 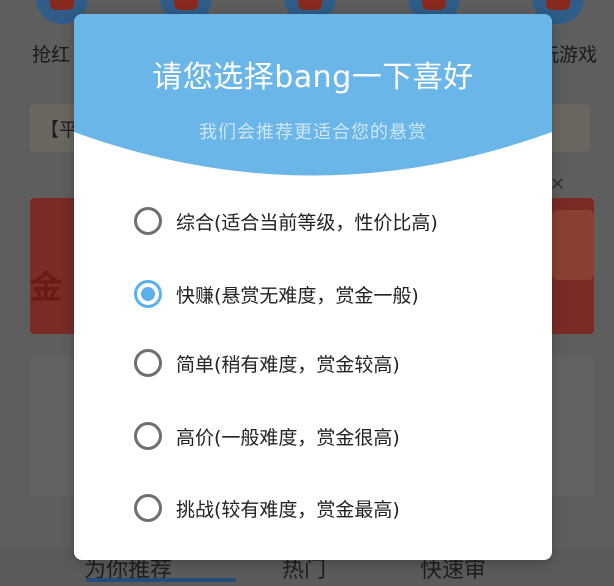 What do you see at coordinates (46, 287) in the screenshot?
I see `bg-banner-text: 金` at bounding box center [46, 287].